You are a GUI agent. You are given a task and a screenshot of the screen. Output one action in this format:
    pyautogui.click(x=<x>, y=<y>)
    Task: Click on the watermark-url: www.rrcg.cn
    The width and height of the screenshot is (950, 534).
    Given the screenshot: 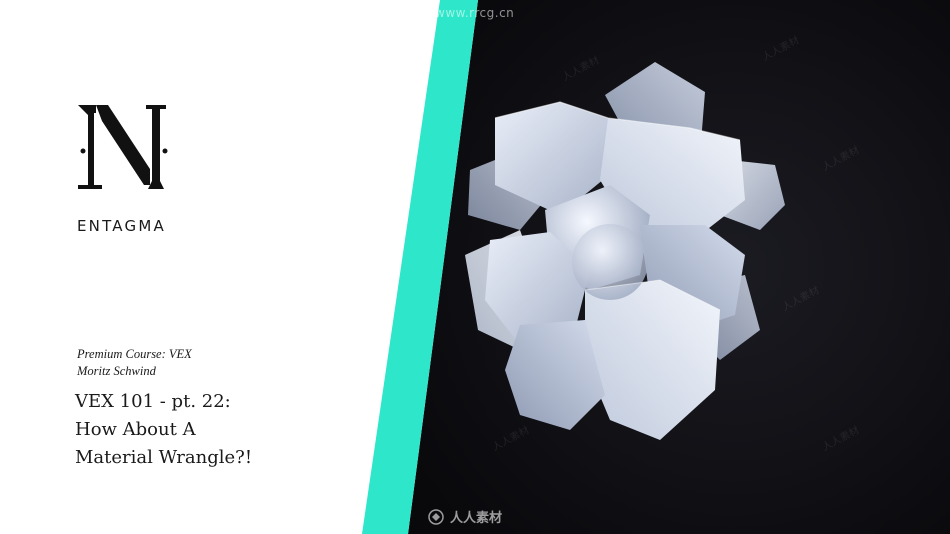 What is the action you would take?
    pyautogui.click(x=475, y=13)
    